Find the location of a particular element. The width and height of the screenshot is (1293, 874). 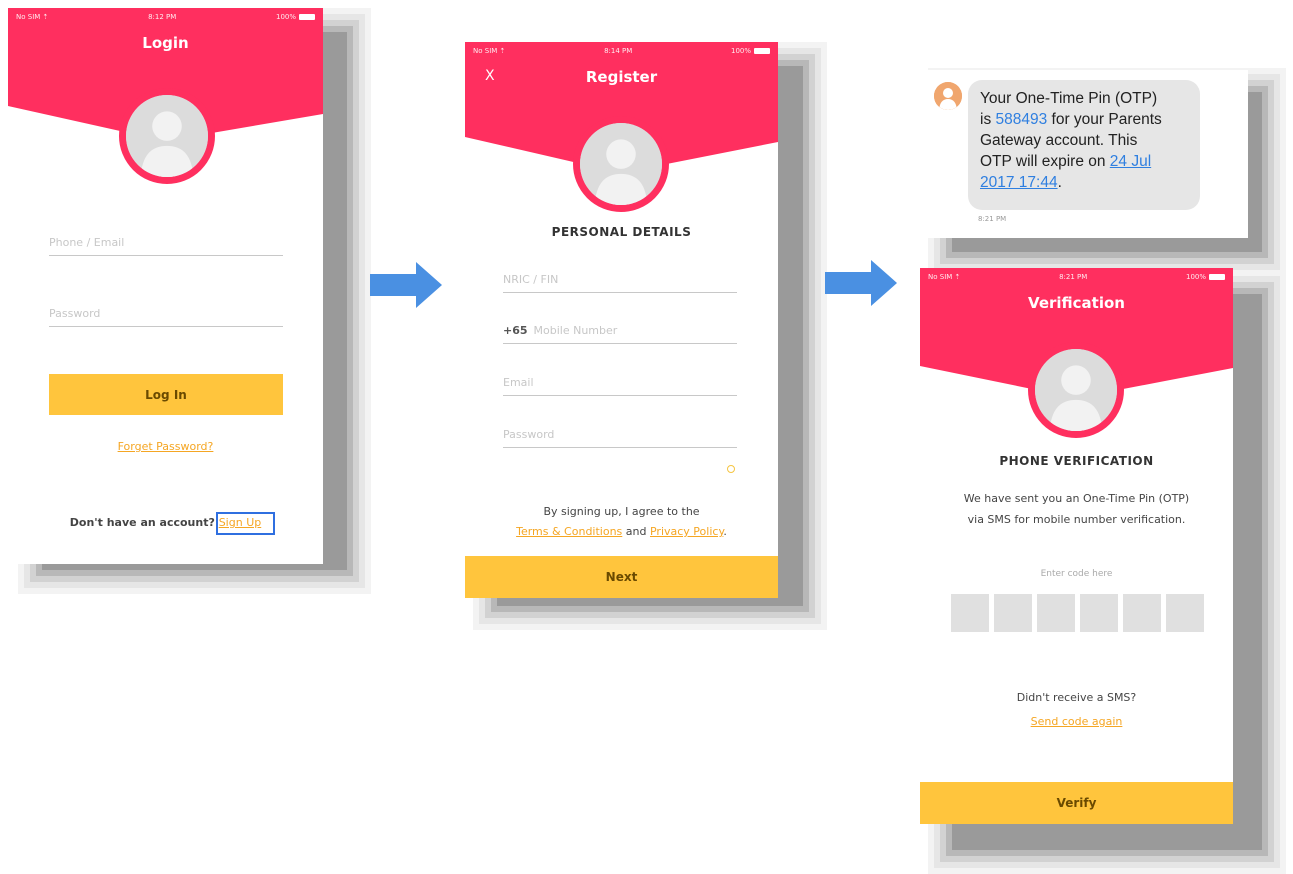

sms-line-2: is 588493 for your Parents is located at coordinates (1084, 119).